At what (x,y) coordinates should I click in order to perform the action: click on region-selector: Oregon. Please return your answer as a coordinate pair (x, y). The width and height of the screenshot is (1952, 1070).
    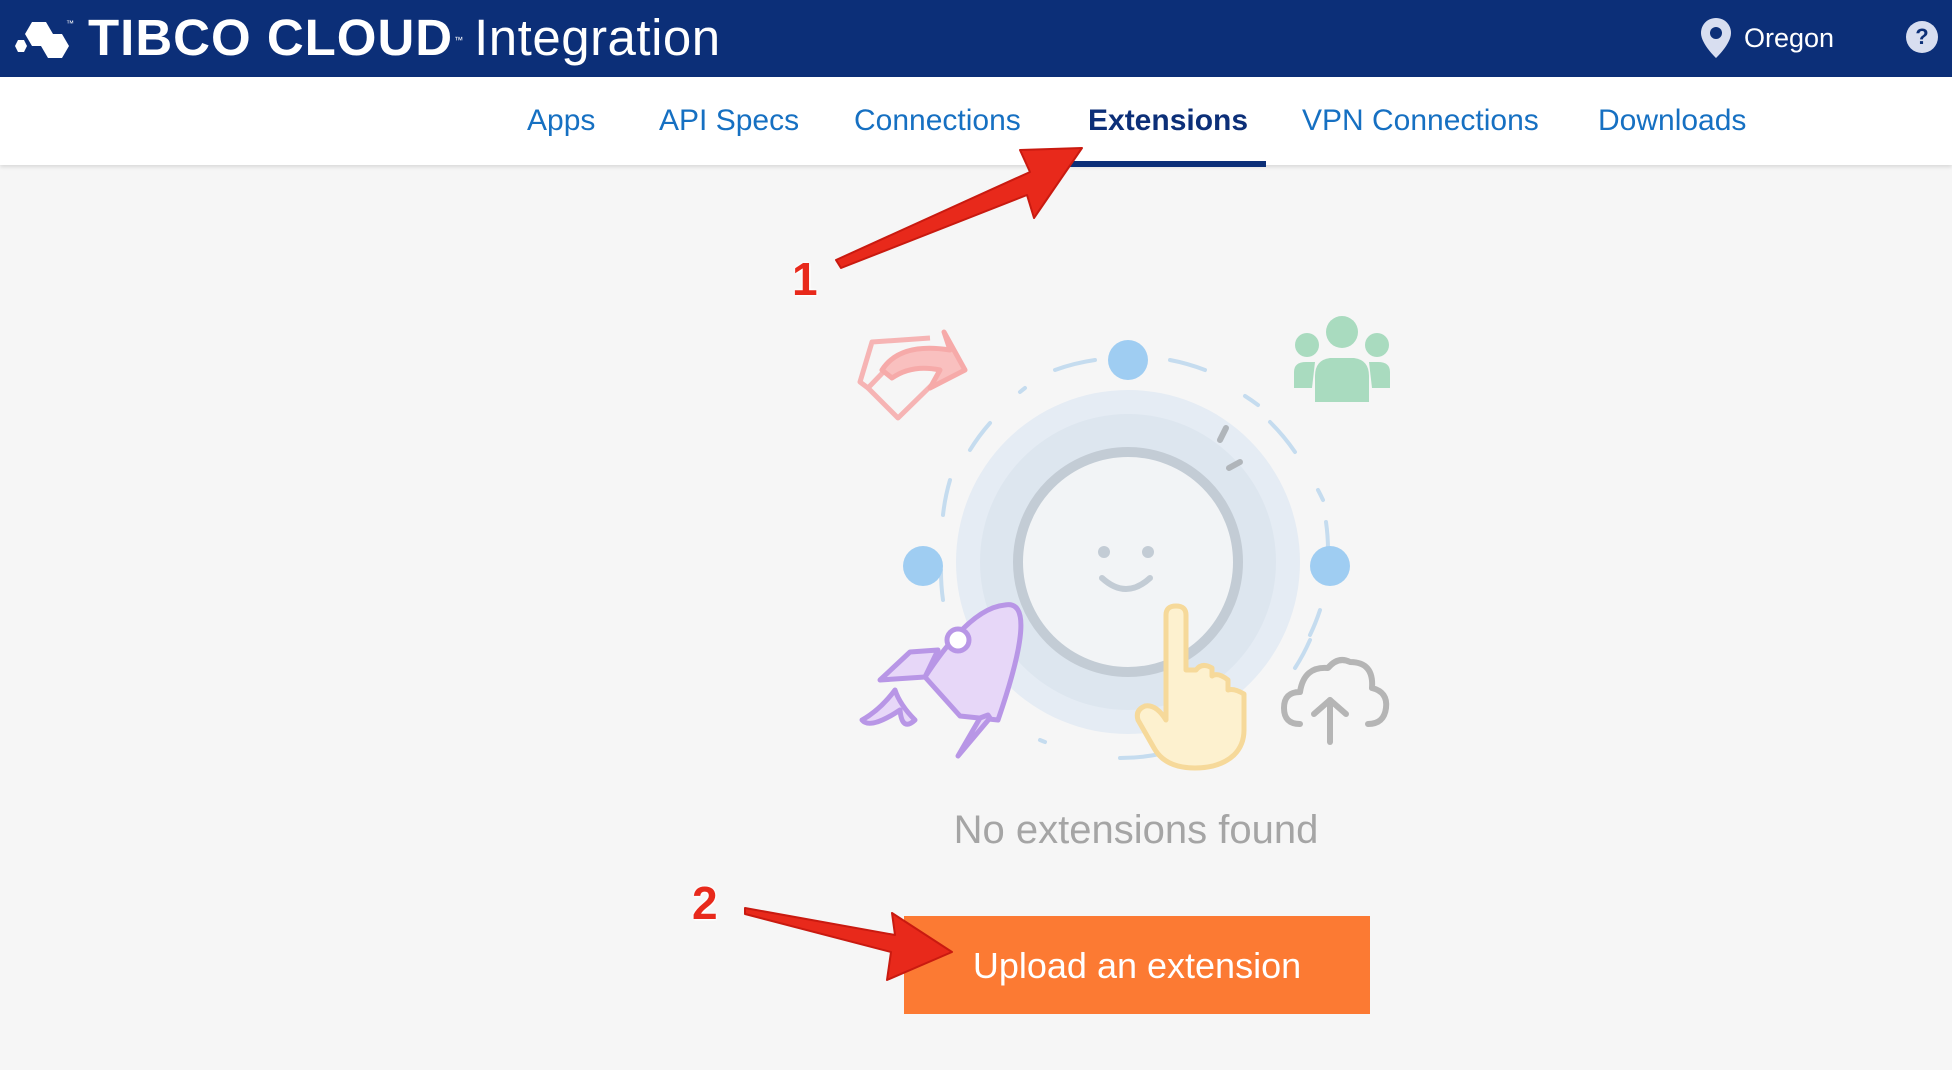
    Looking at the image, I should click on (1767, 38).